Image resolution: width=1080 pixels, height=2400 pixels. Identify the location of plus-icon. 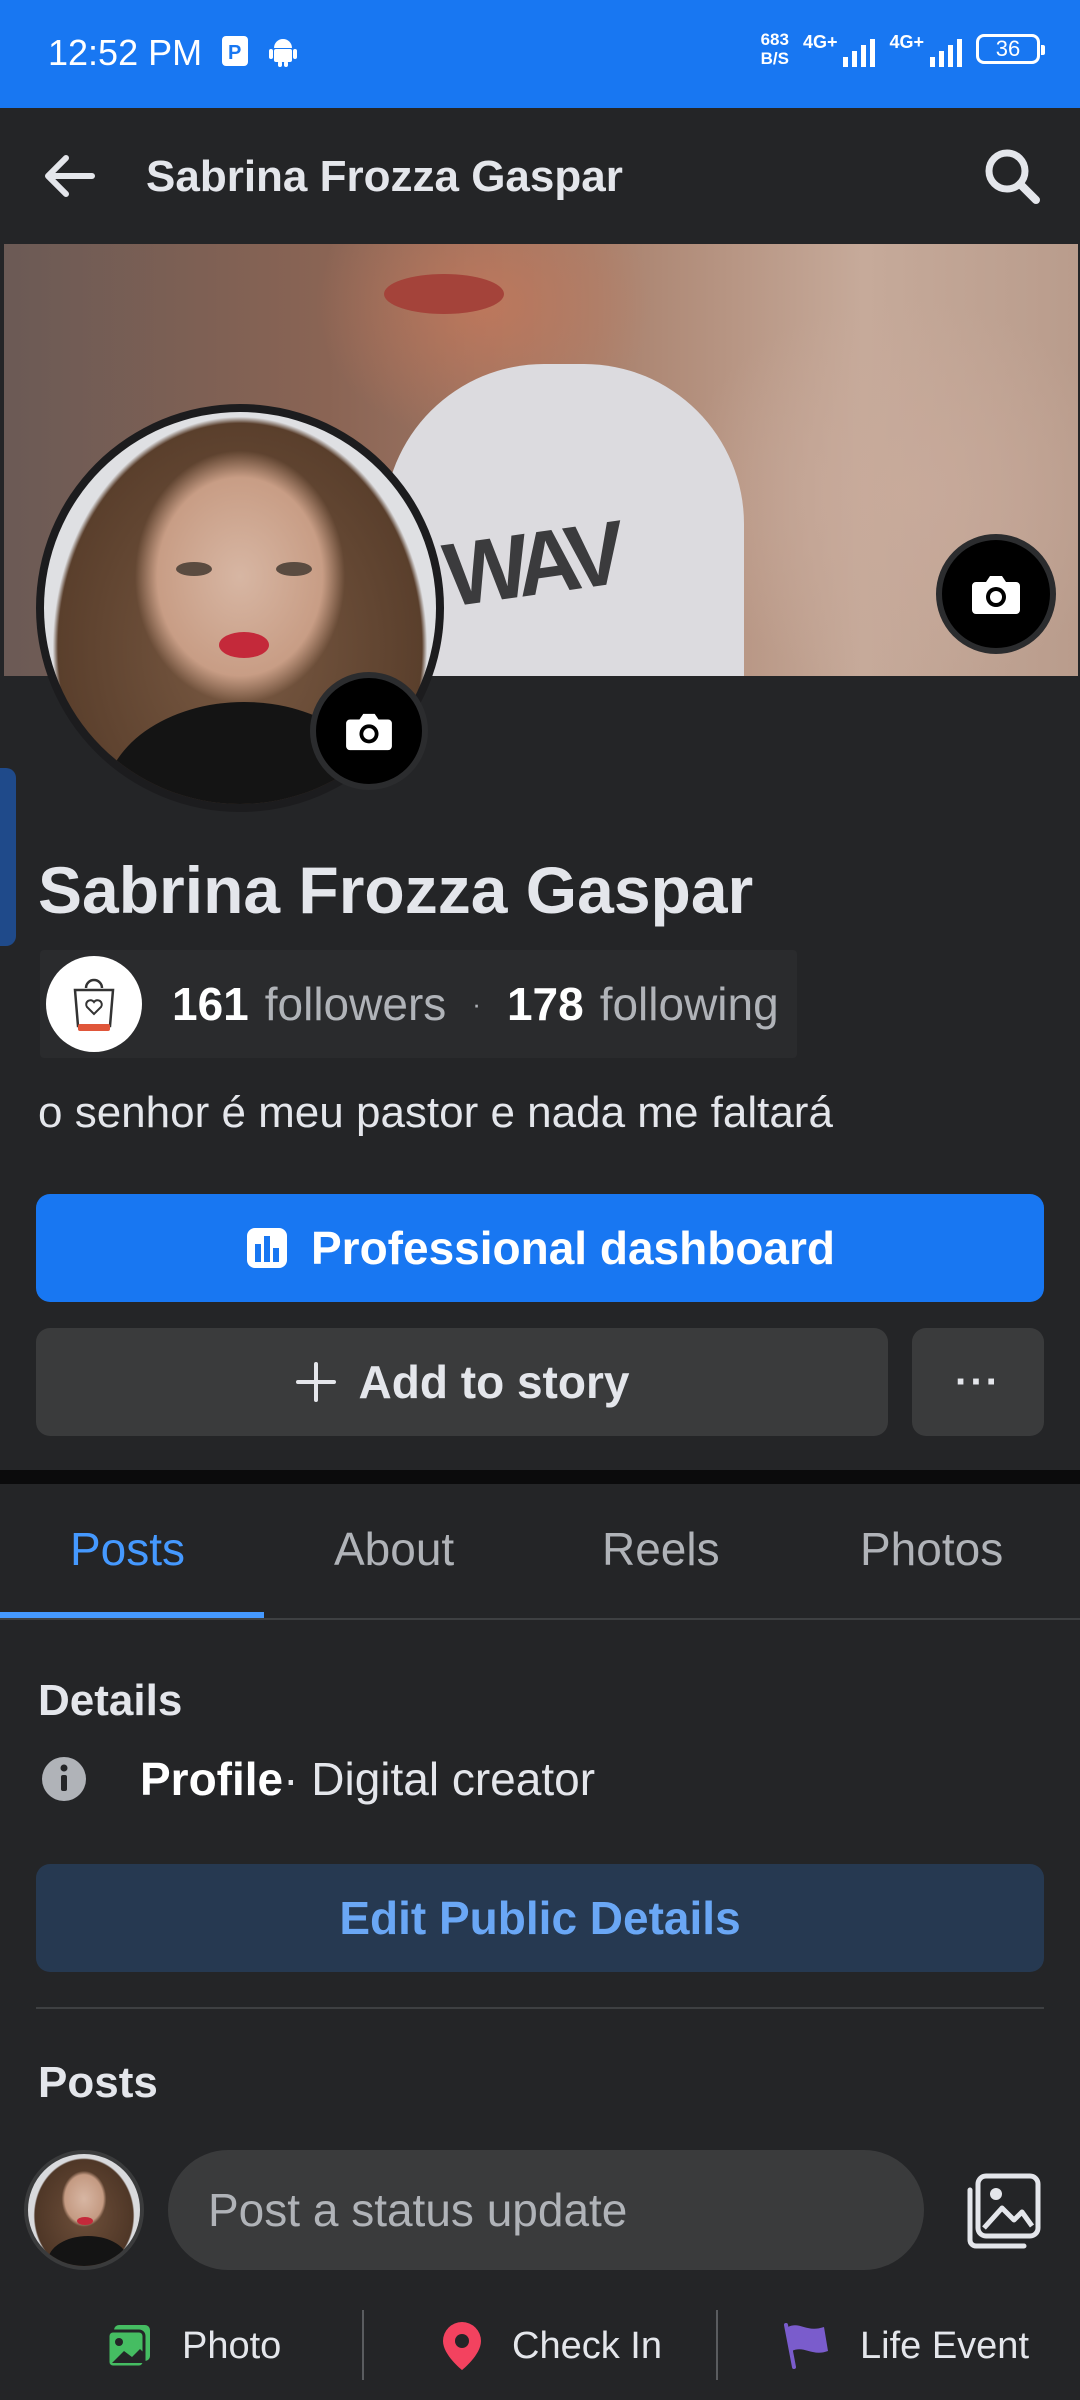
(315, 1382).